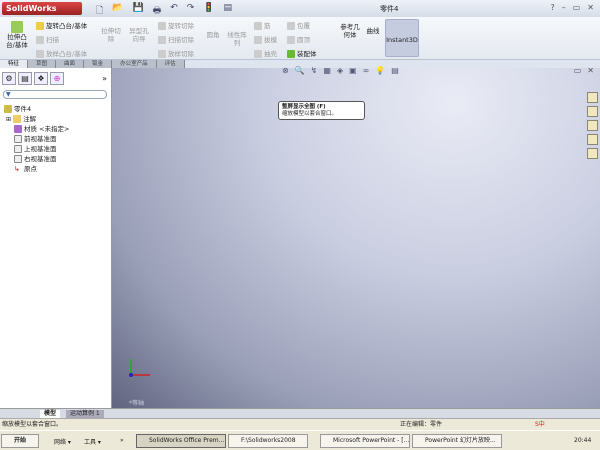  What do you see at coordinates (41, 78) in the screenshot?
I see `configuration-tab-icon: ❖` at bounding box center [41, 78].